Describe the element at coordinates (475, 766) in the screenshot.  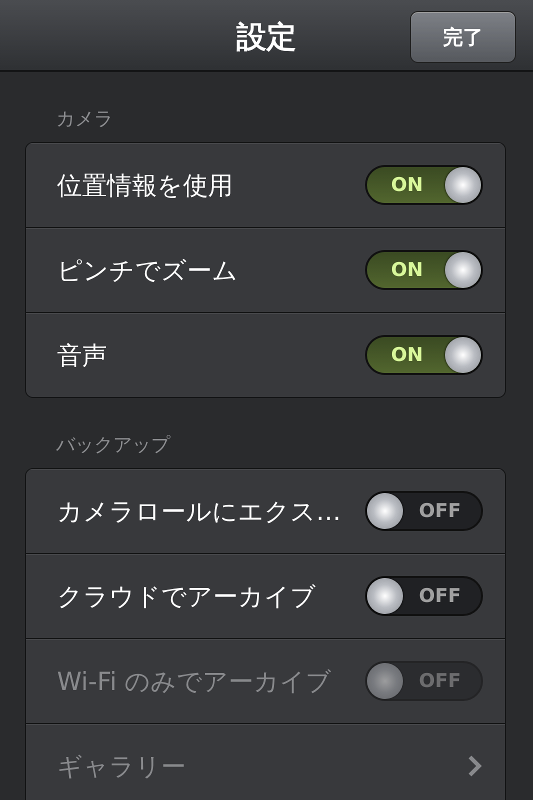
I see `chevron-icon` at that location.